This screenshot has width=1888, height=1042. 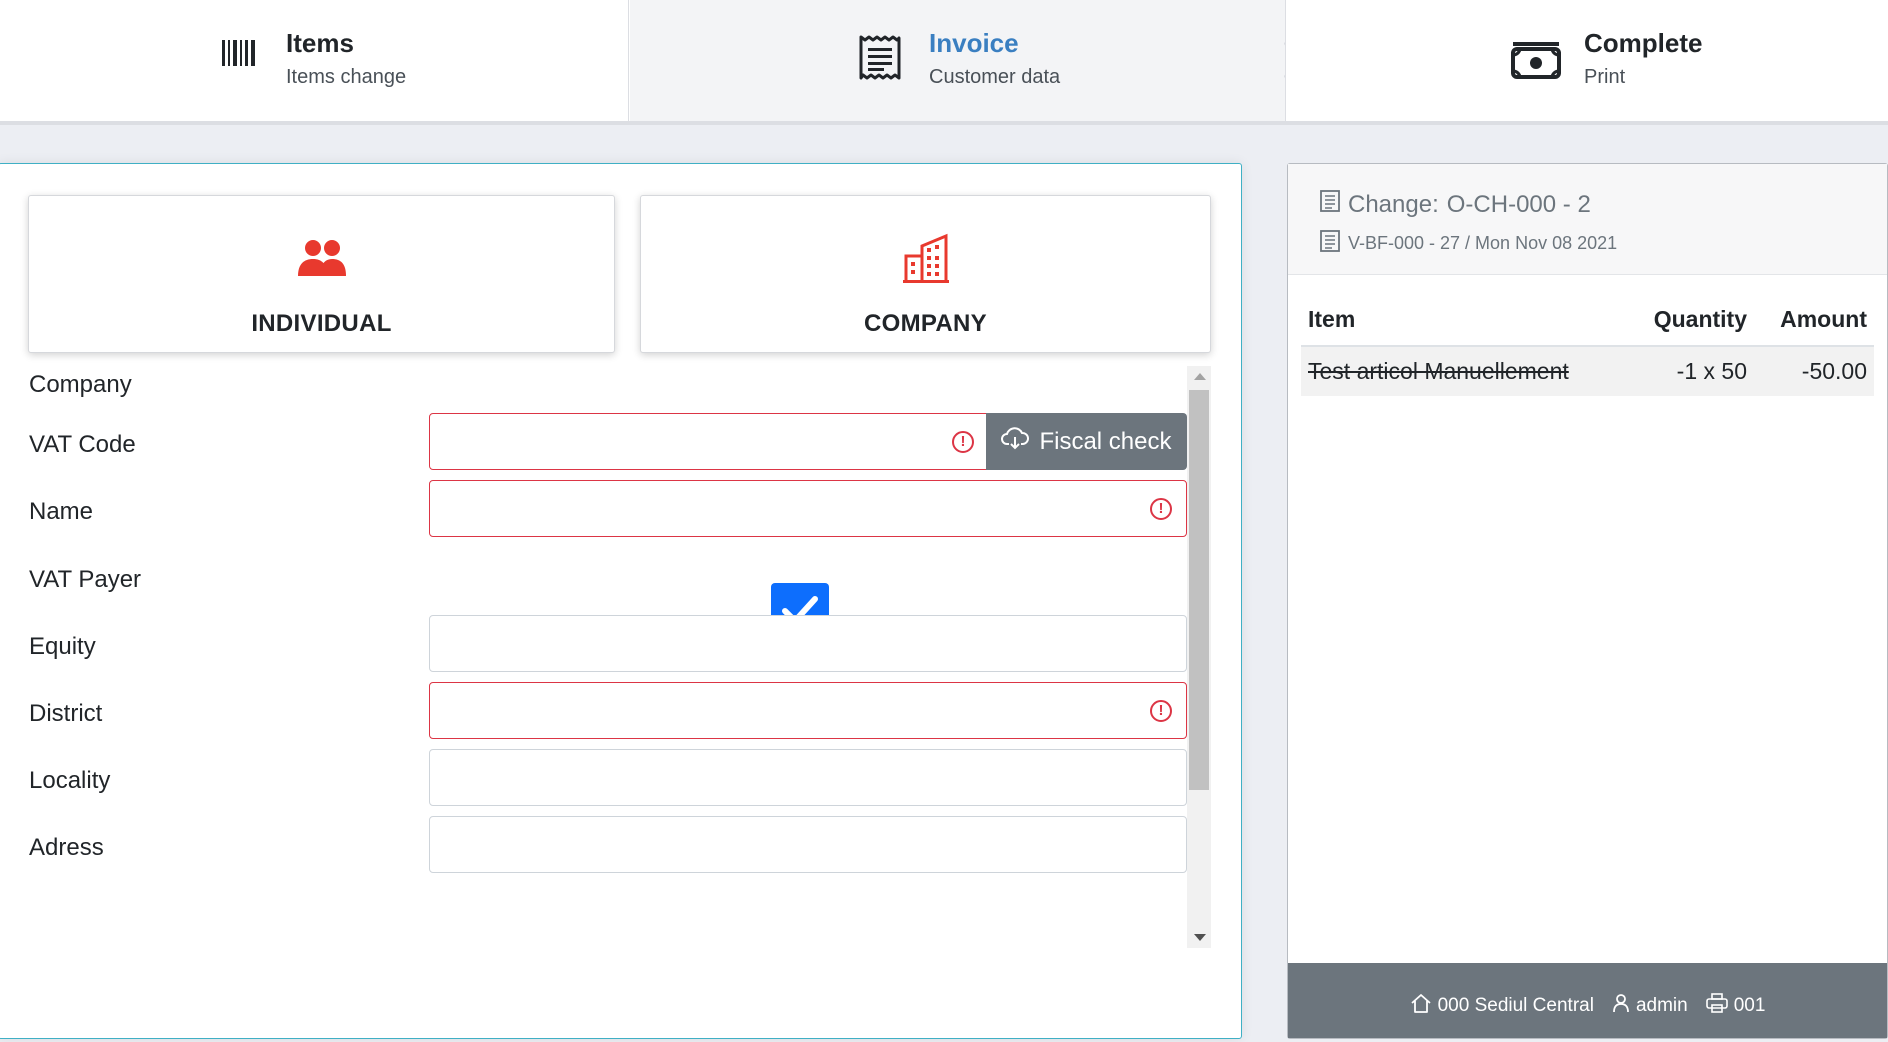 I want to click on table-row: Test articol Manuellement -1 x 50 -50.00, so click(x=1587, y=371).